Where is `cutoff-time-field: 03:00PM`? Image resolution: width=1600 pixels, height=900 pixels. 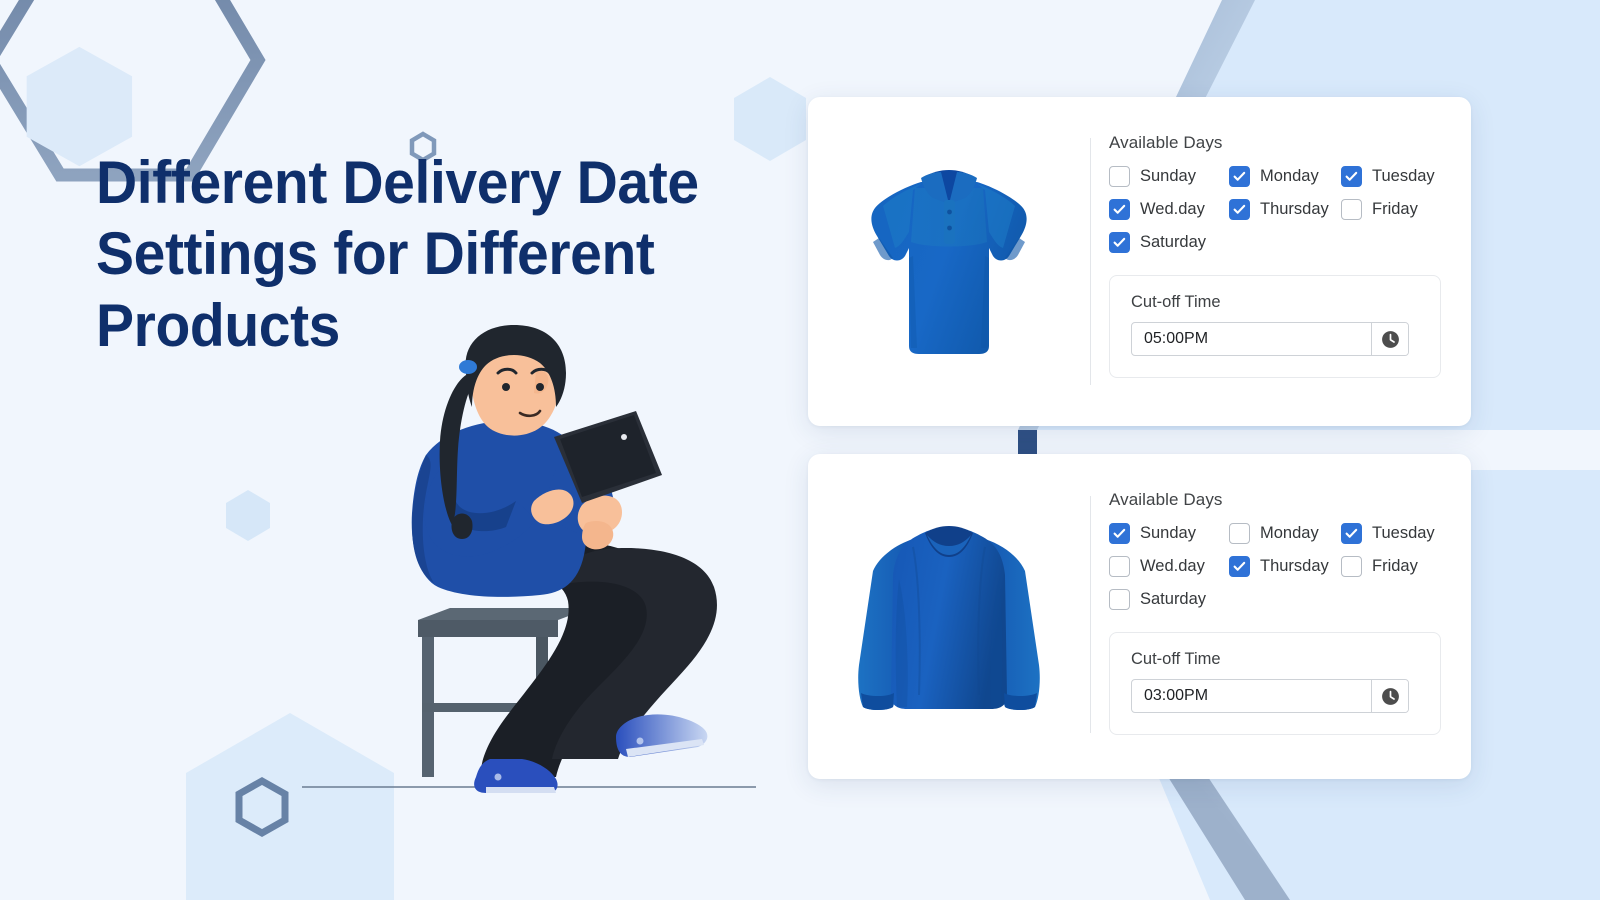 cutoff-time-field: 03:00PM is located at coordinates (1270, 696).